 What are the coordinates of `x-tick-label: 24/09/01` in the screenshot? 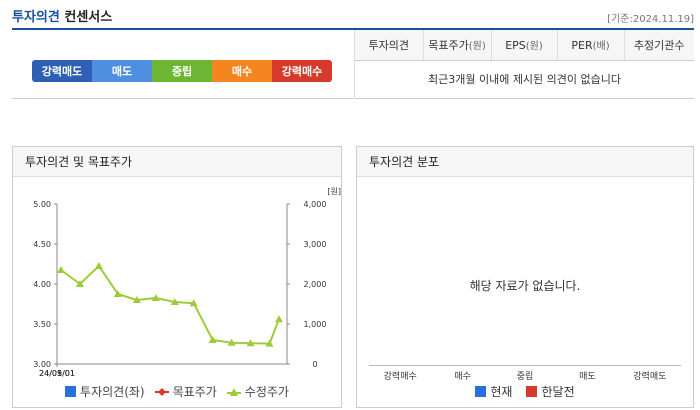 It's located at (57, 373).